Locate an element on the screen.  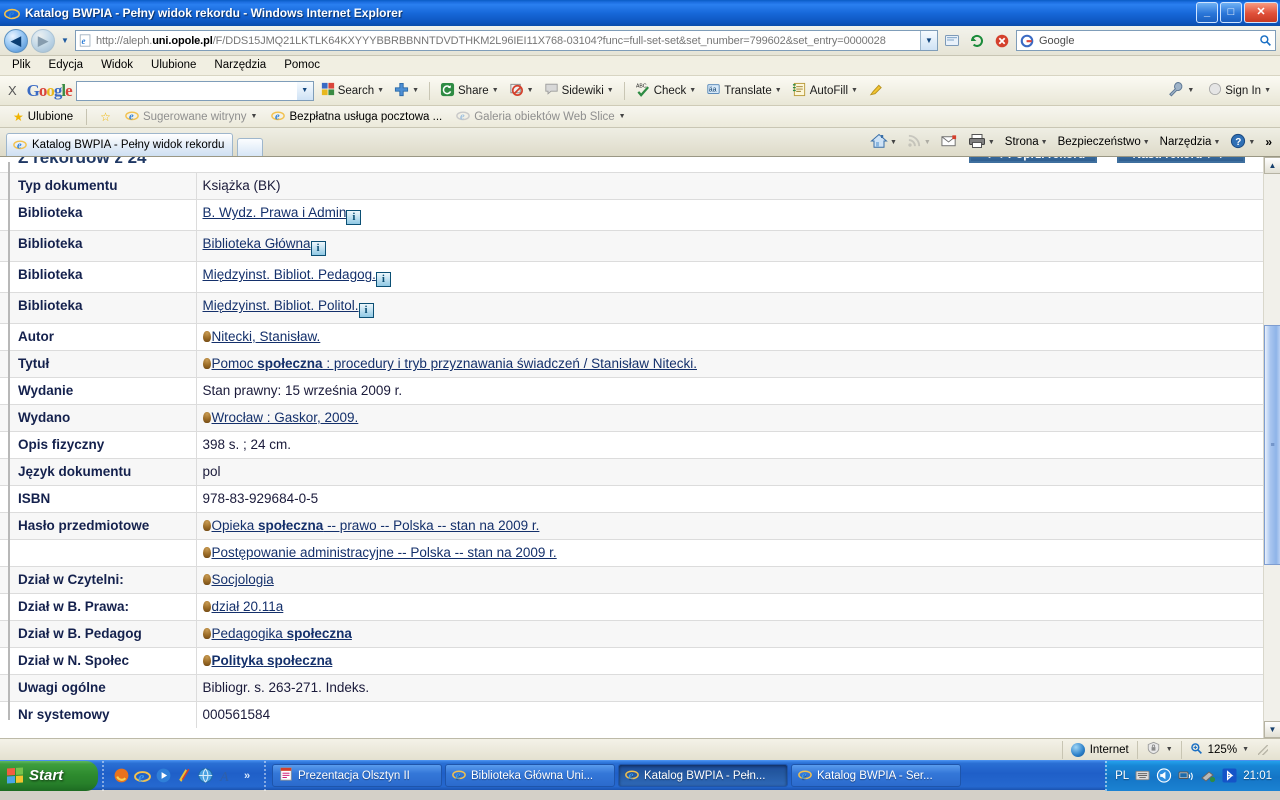
previous-record-button: ◄◄ Poprz. rekord is located at coordinates (1033, 160).